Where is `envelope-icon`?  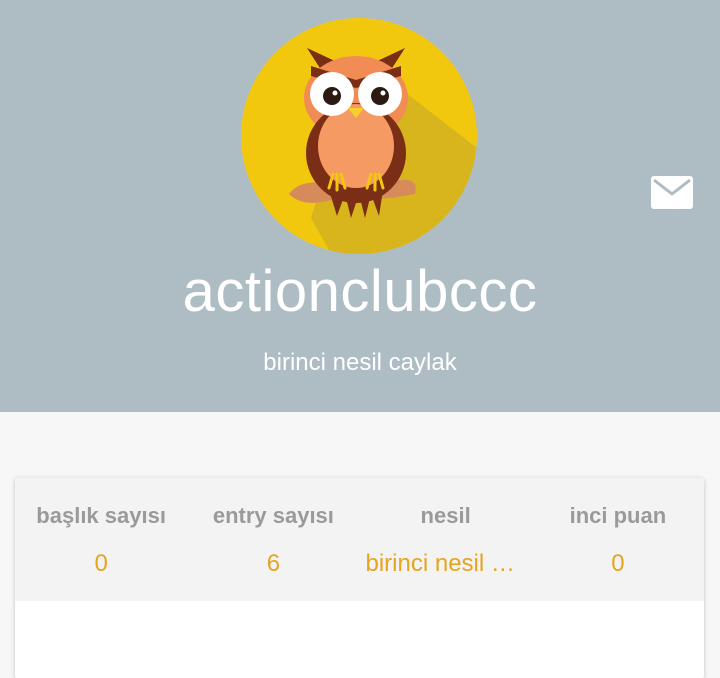
envelope-icon is located at coordinates (672, 192).